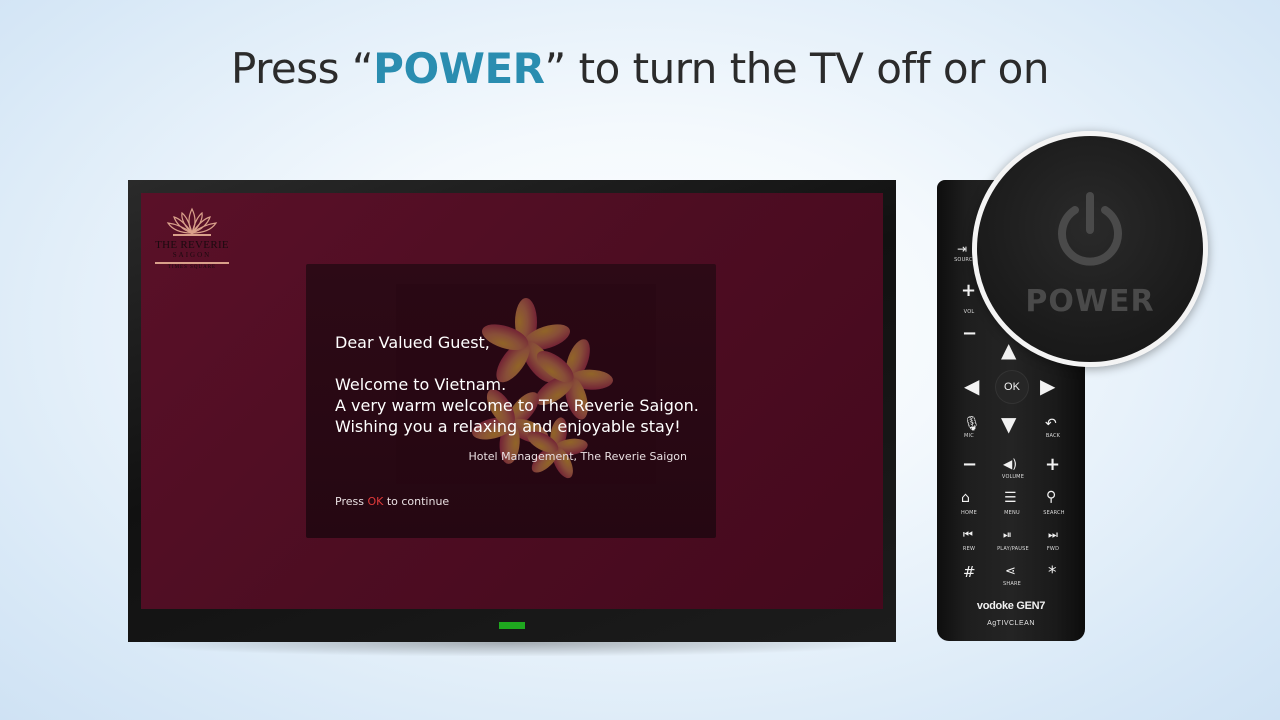 Image resolution: width=1280 pixels, height=720 pixels. Describe the element at coordinates (1010, 498) in the screenshot. I see `menu-icon: ☰` at that location.